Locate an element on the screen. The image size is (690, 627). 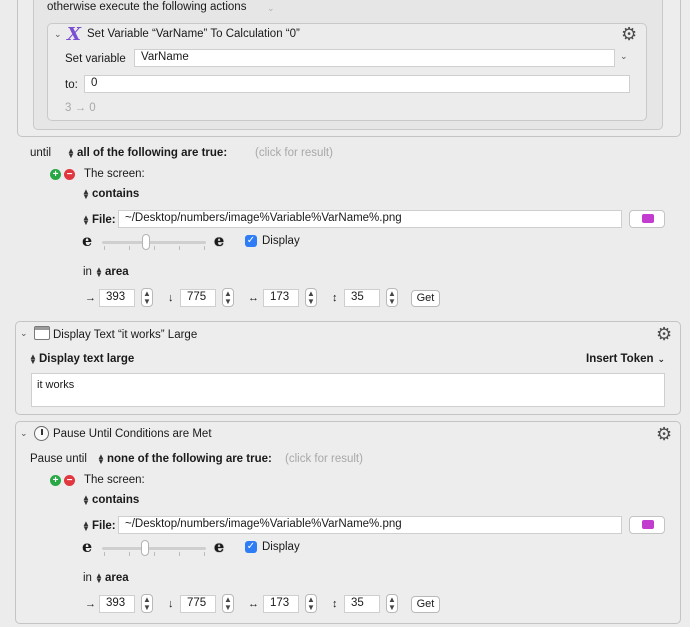
until-display-checkbox: ✓ is located at coordinates (251, 241).